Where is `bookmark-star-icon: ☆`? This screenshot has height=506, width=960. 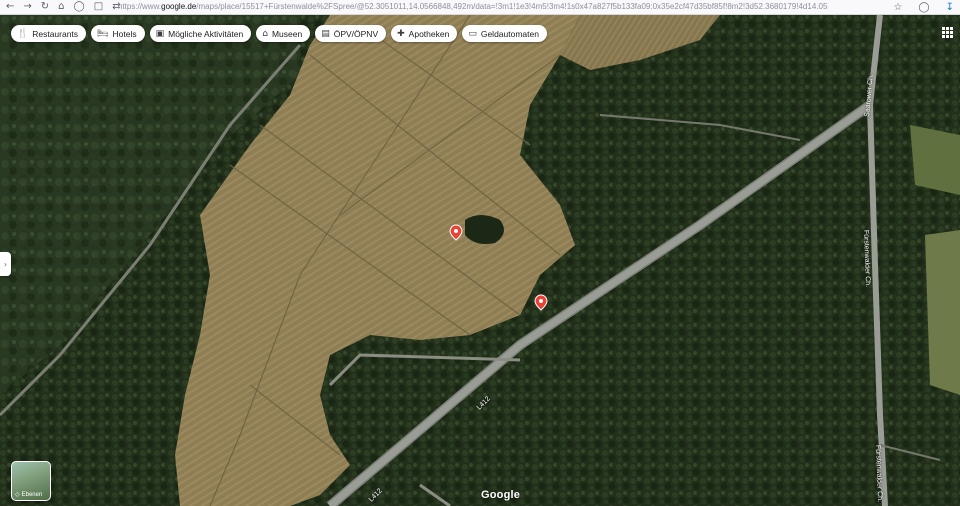
bookmark-star-icon: ☆ is located at coordinates (897, 7).